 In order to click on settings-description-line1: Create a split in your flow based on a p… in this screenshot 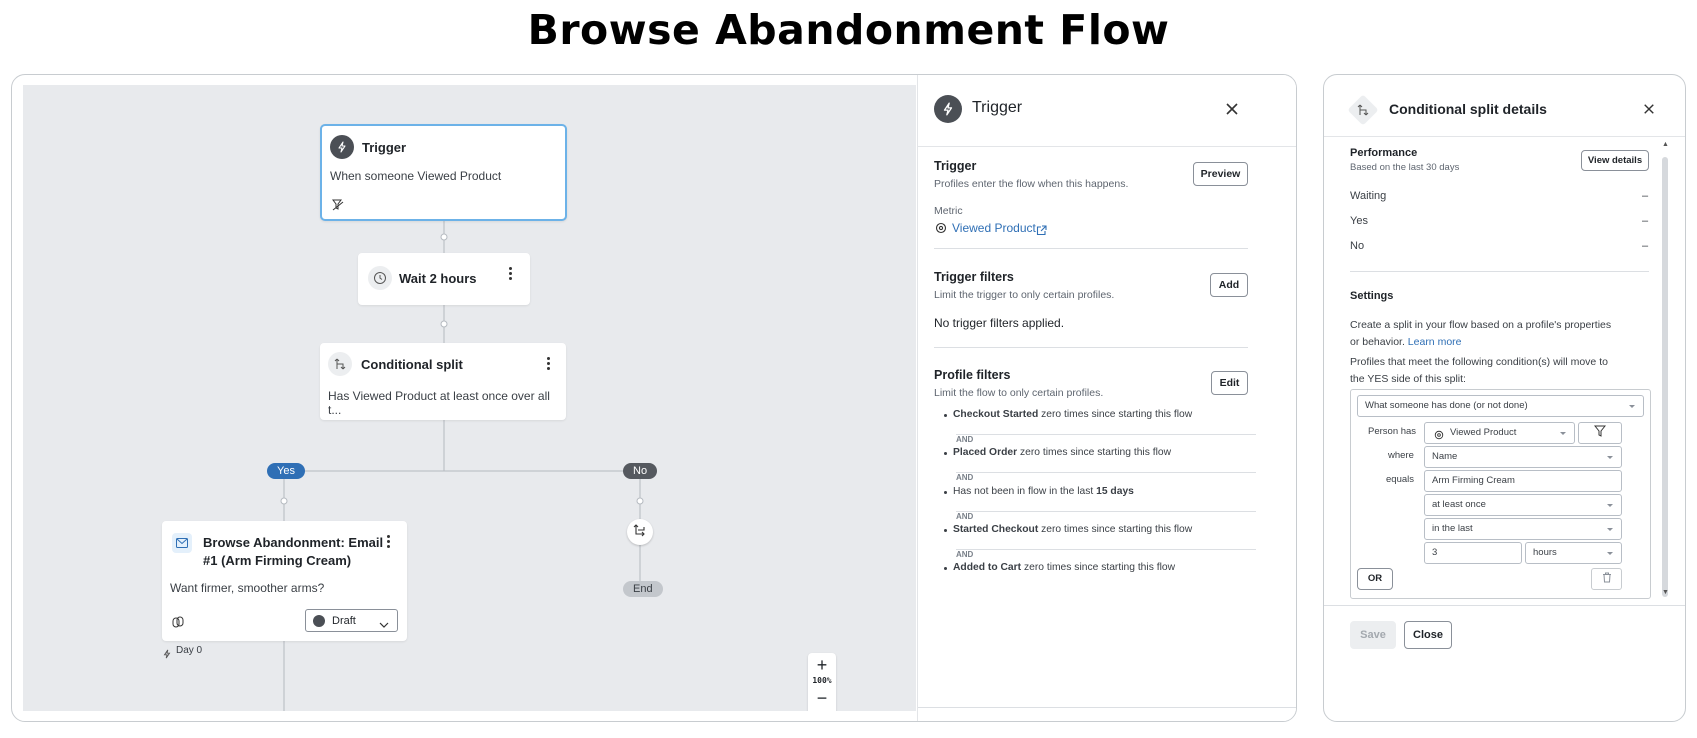, I will do `click(1481, 325)`.